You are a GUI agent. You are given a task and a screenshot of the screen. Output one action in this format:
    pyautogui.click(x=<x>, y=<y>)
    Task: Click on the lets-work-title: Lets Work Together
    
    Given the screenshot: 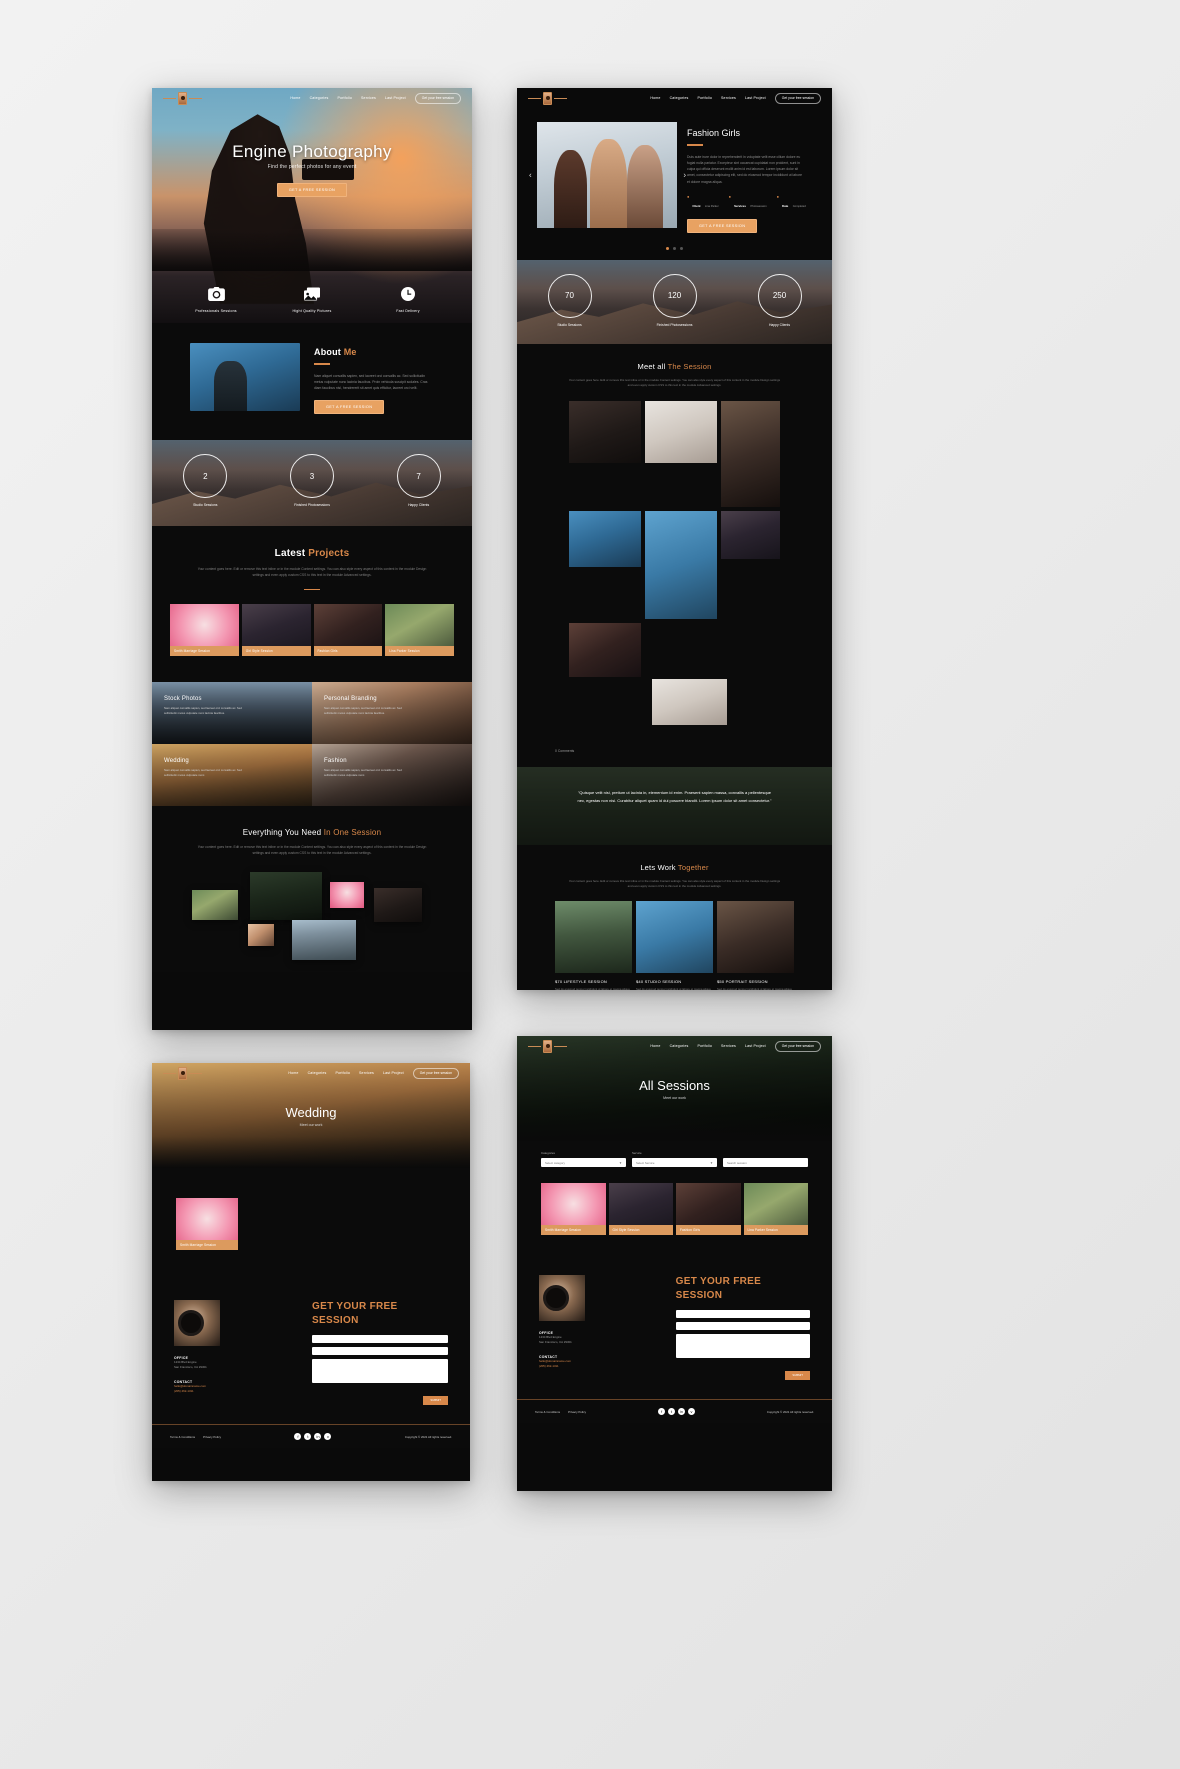 What is the action you would take?
    pyautogui.click(x=674, y=867)
    